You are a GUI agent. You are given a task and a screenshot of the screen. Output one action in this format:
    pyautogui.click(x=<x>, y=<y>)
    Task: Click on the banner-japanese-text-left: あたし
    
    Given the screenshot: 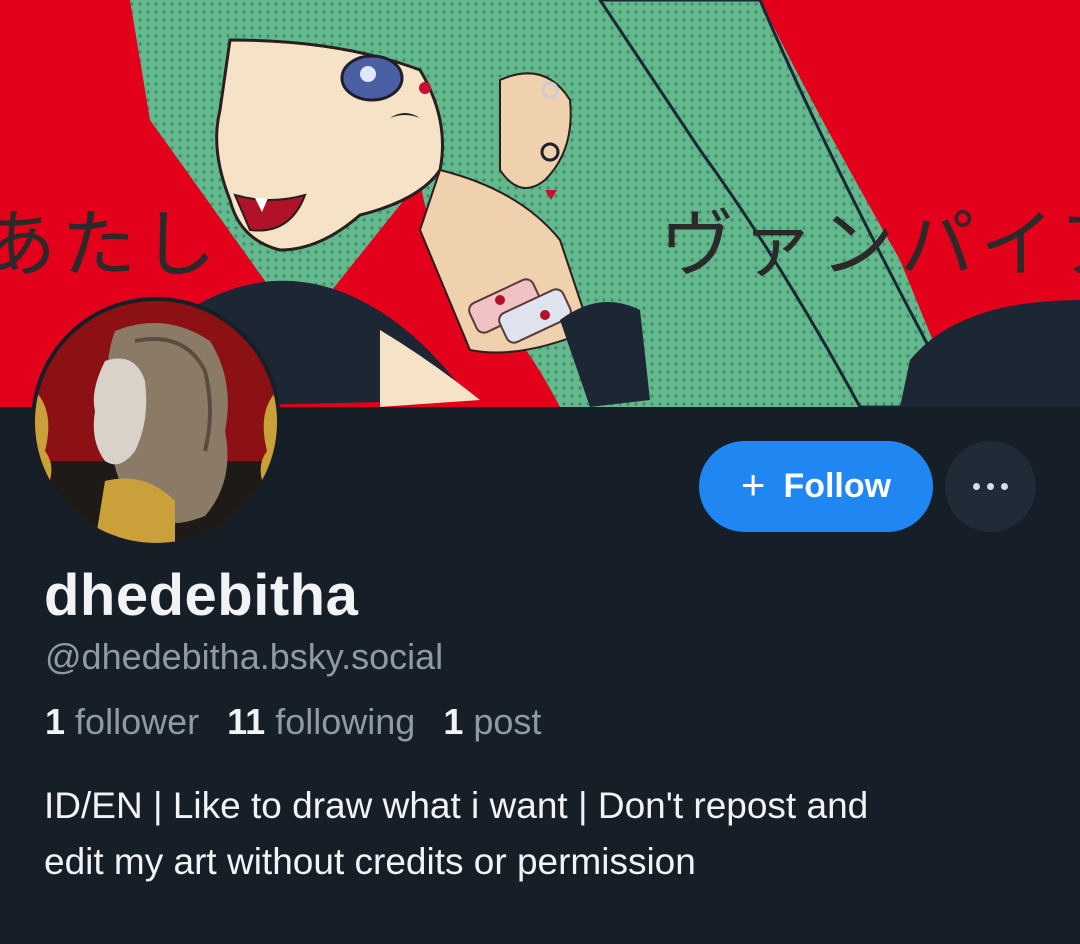 What is the action you would take?
    pyautogui.click(x=111, y=245)
    